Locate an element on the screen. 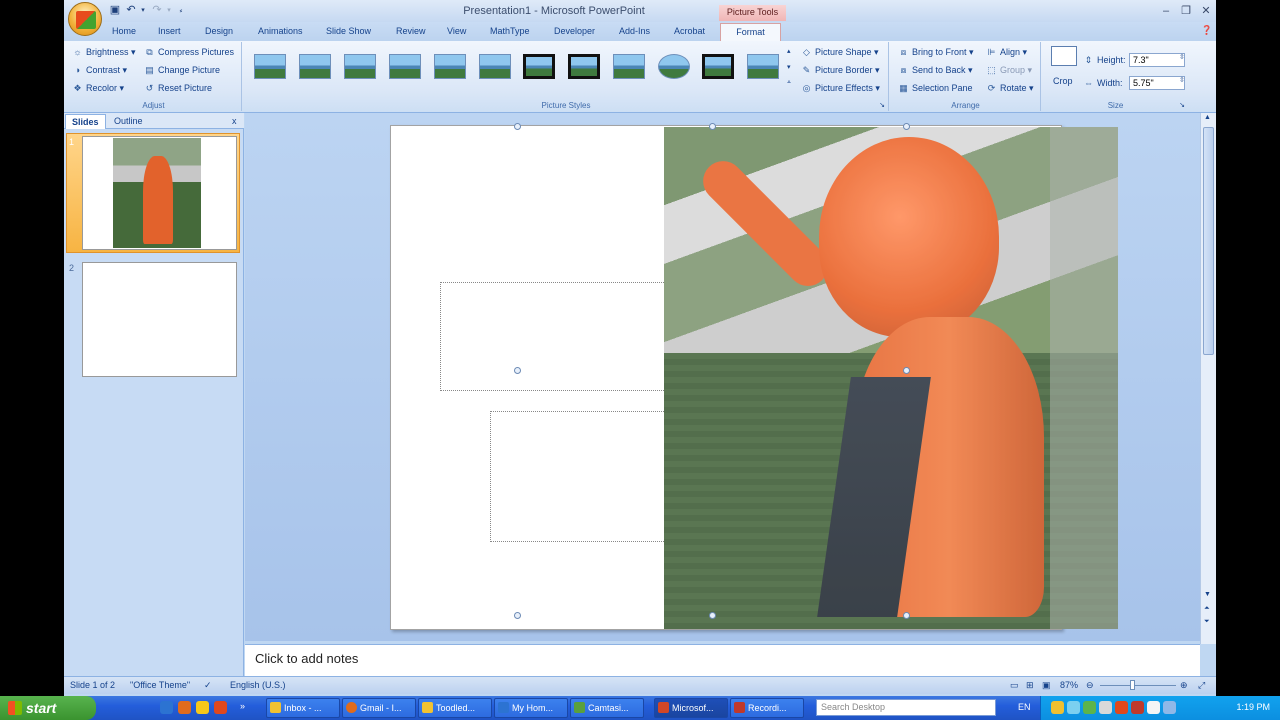 The width and height of the screenshot is (1280, 720). undo-dropdown-icon: ▾ is located at coordinates (143, 10).